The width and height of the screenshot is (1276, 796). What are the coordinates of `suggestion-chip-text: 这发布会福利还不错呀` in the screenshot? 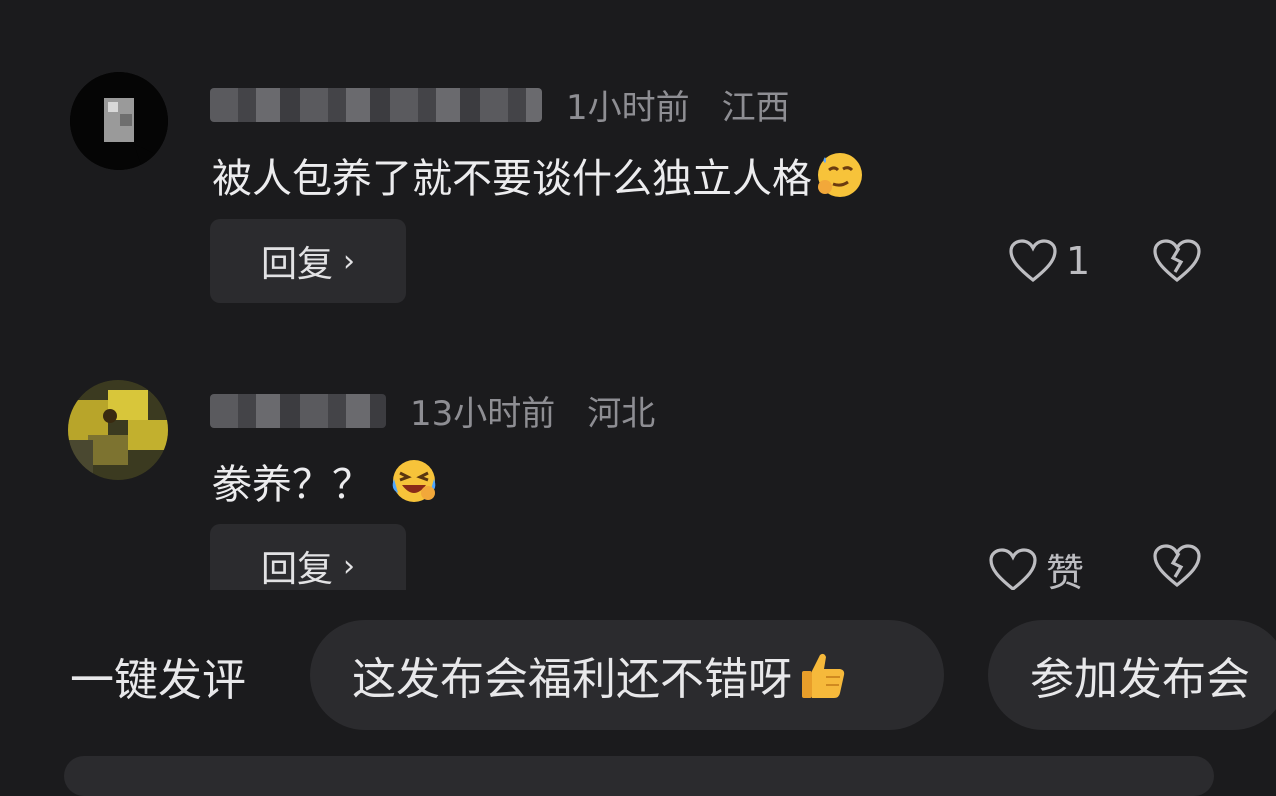 It's located at (572, 679).